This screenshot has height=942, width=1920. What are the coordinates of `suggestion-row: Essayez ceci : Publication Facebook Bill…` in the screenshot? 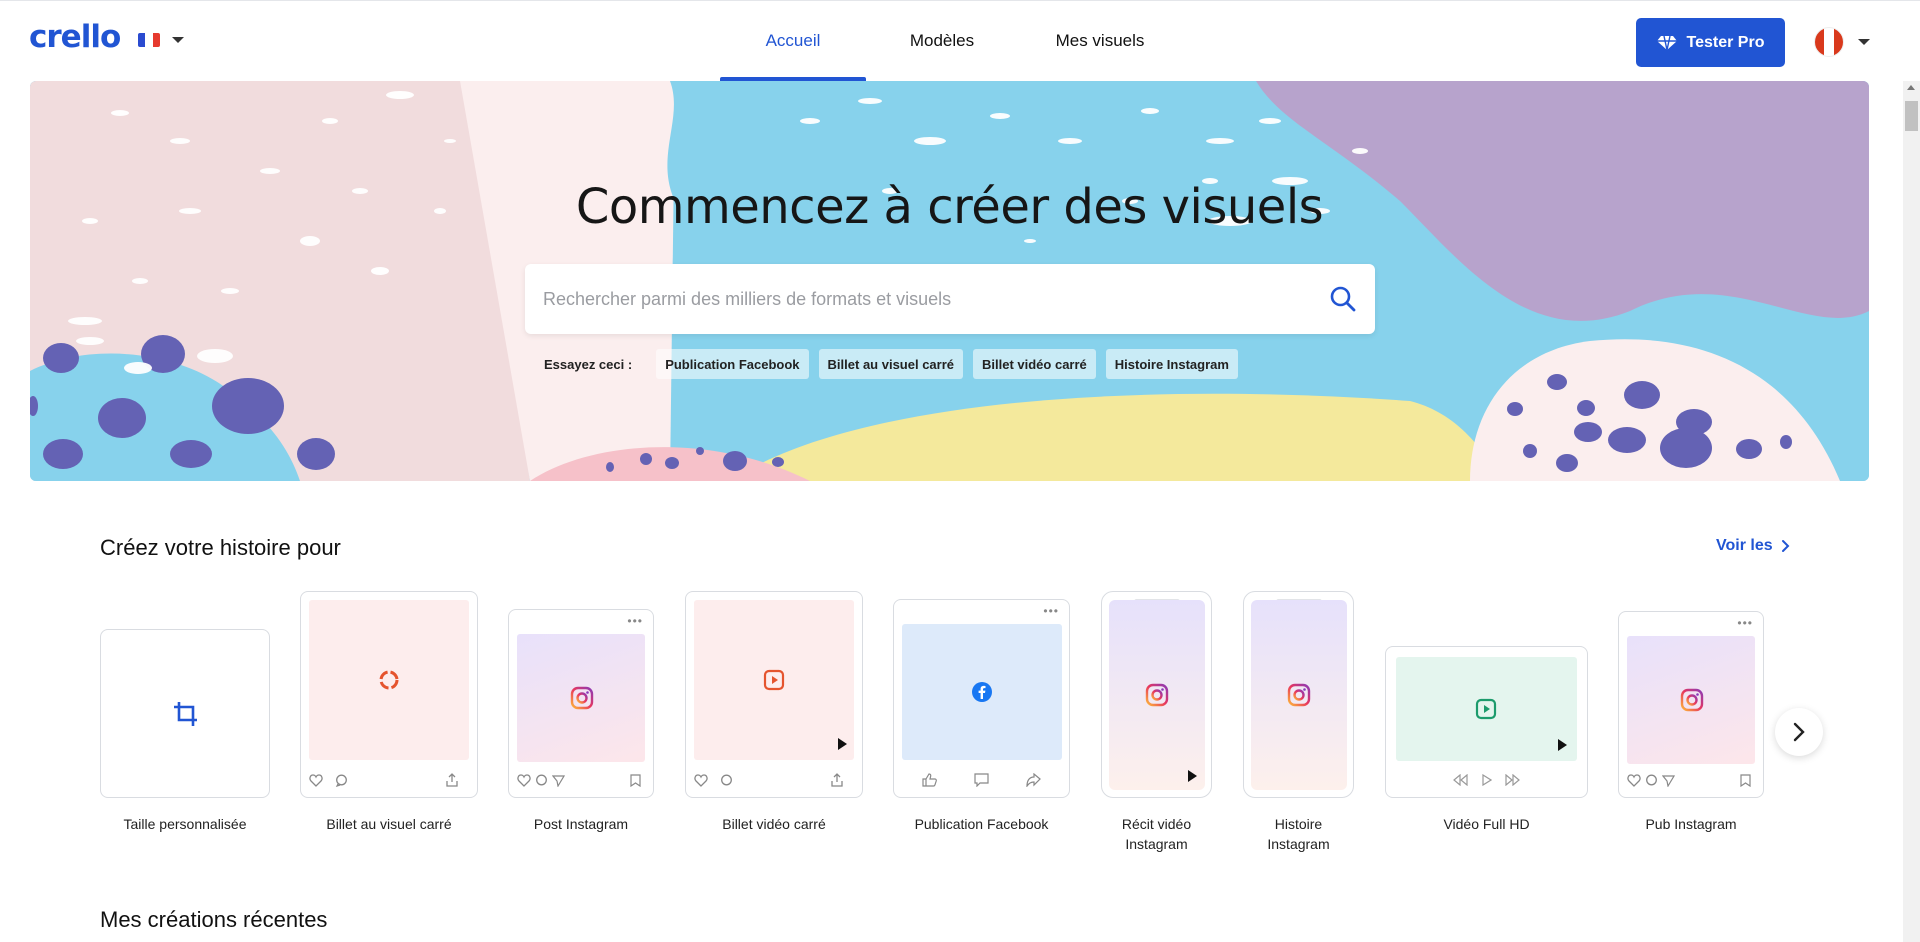 It's located at (891, 364).